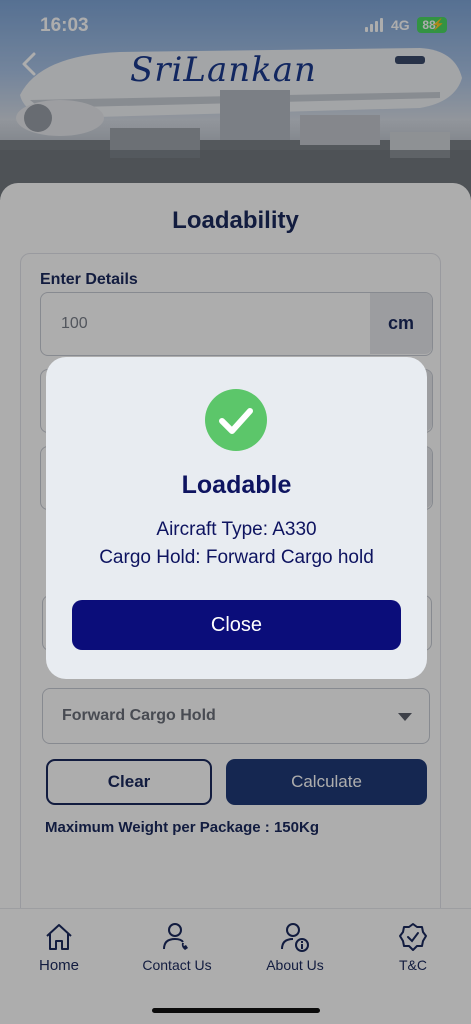 The height and width of the screenshot is (1024, 471). I want to click on dialog-aircraft-type: Aircraft Type: A330, so click(236, 529).